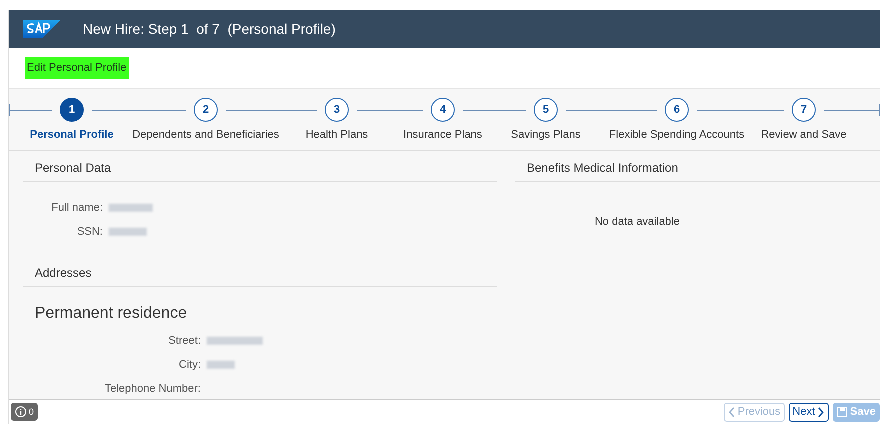 This screenshot has width=880, height=424. I want to click on step-indicator: 2, so click(206, 110).